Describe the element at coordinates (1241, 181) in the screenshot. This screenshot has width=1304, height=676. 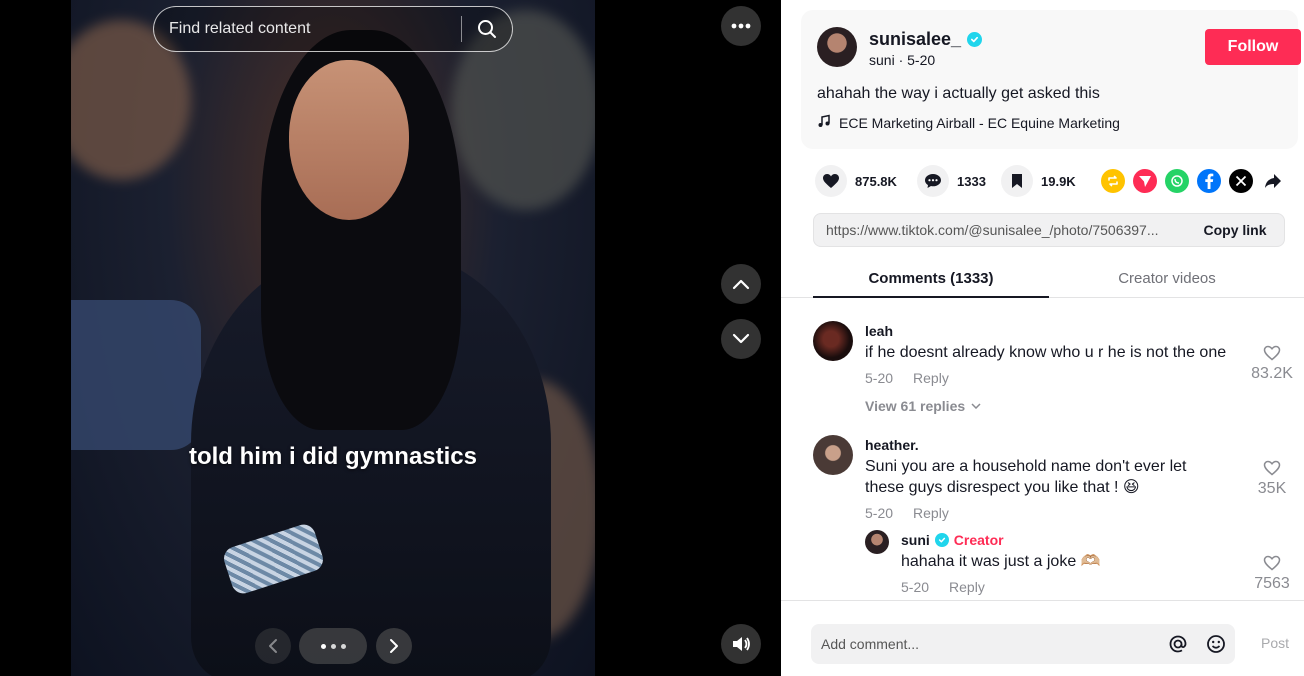
I see `x-icon` at that location.